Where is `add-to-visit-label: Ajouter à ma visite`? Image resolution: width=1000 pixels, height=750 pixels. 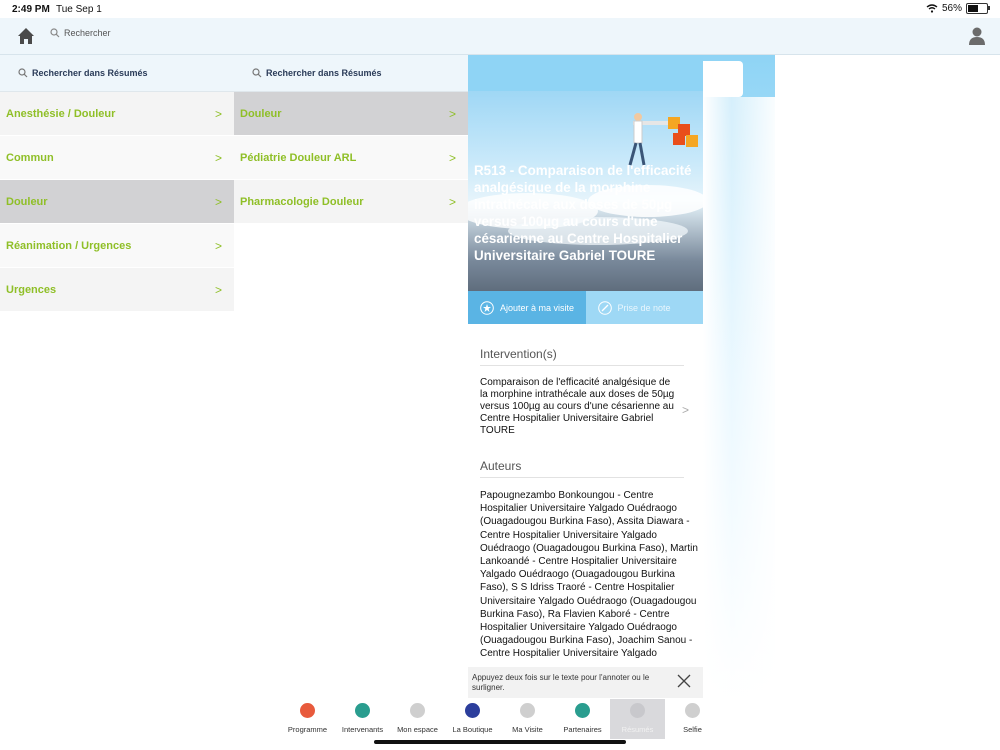
add-to-visit-label: Ajouter à ma visite is located at coordinates (537, 307).